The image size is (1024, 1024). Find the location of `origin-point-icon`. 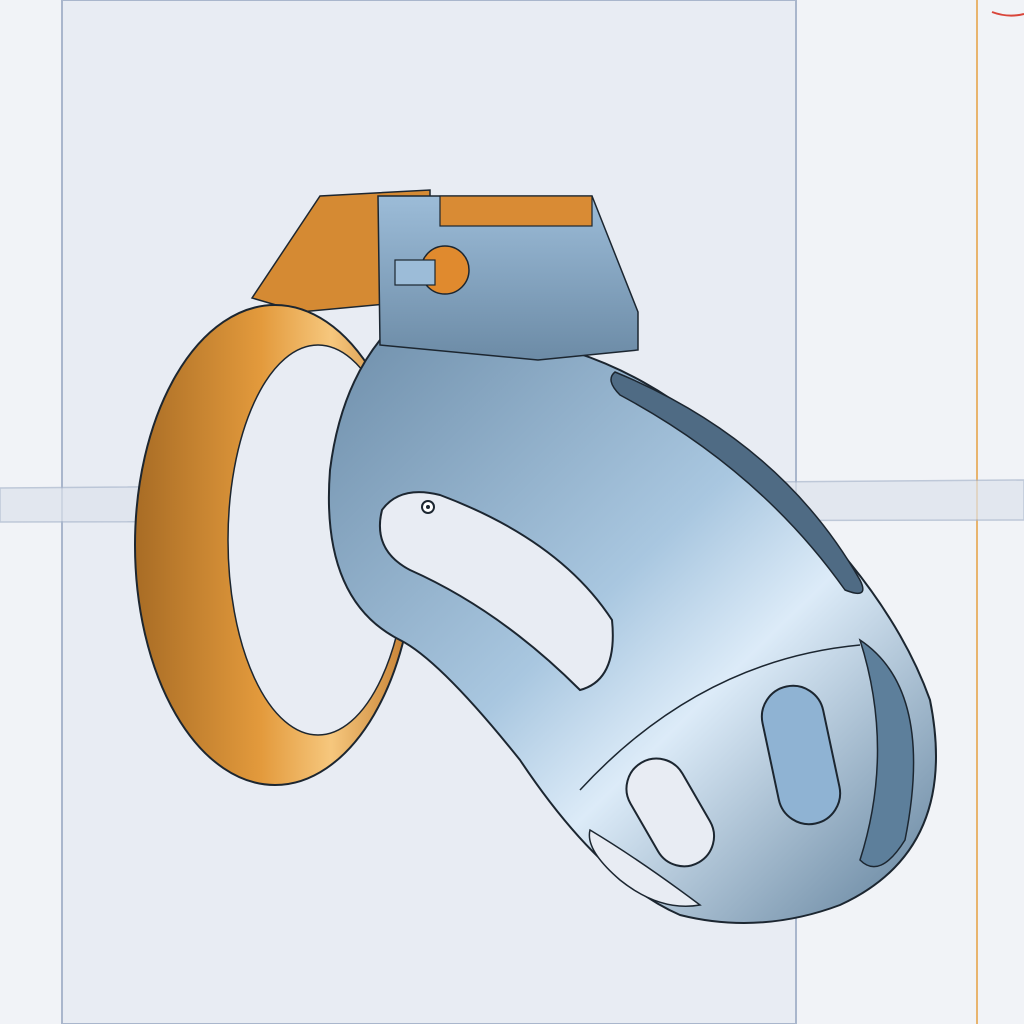

origin-point-icon is located at coordinates (428, 507).